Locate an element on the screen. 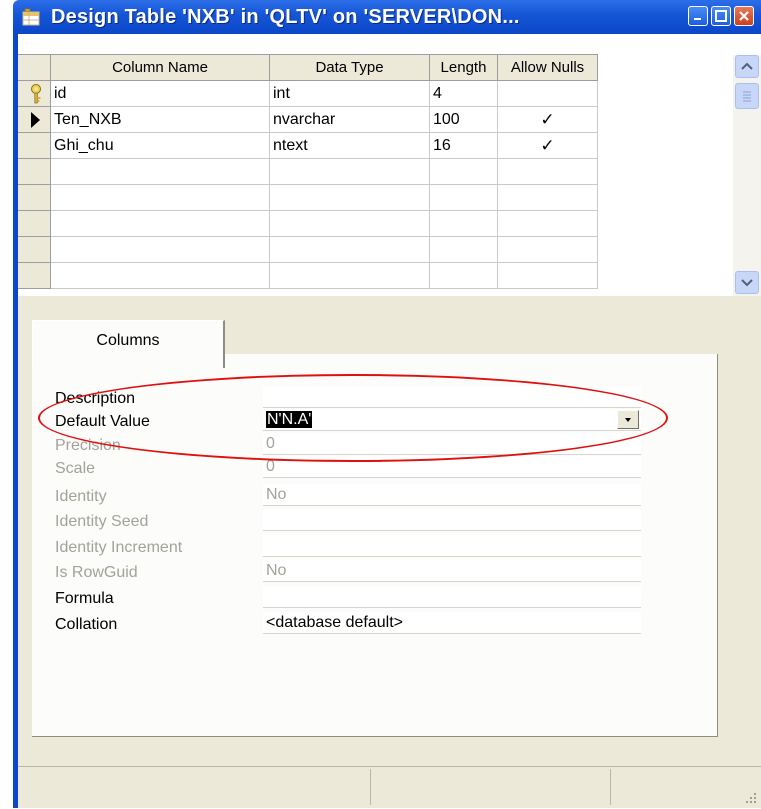 Image resolution: width=761 pixels, height=809 pixels. grid-cell-column-name: Ten_NXB is located at coordinates (160, 120).